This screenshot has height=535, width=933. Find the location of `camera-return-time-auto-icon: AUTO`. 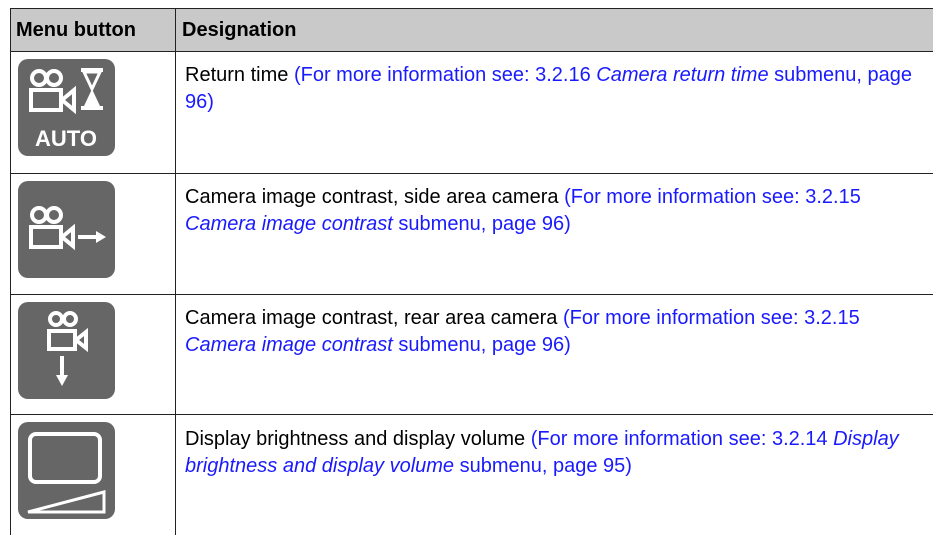

camera-return-time-auto-icon: AUTO is located at coordinates (66, 107).